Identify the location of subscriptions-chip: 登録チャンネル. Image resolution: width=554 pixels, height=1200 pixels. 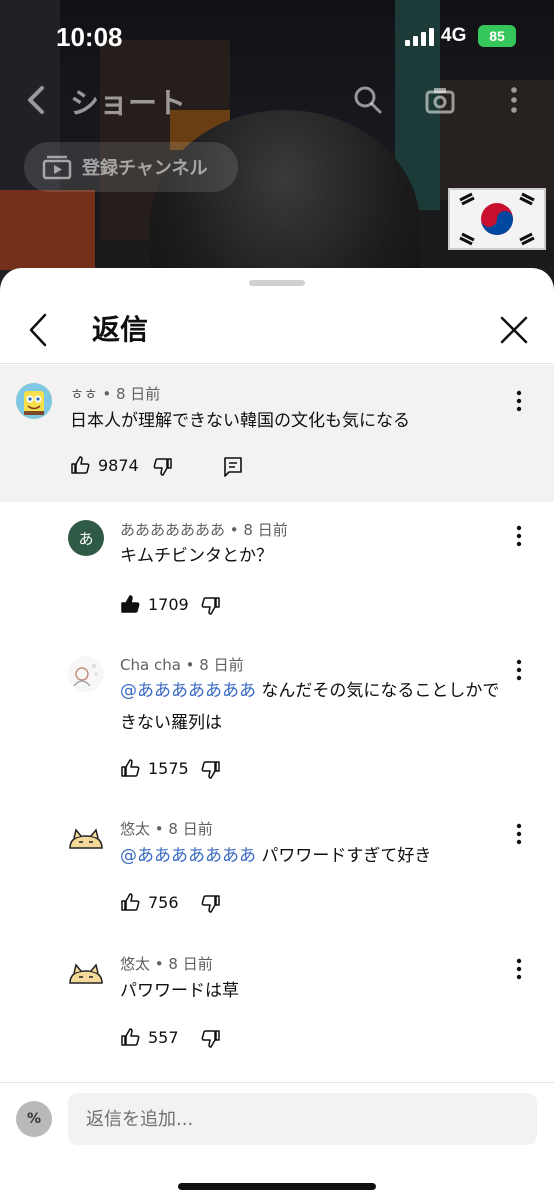
(131, 167).